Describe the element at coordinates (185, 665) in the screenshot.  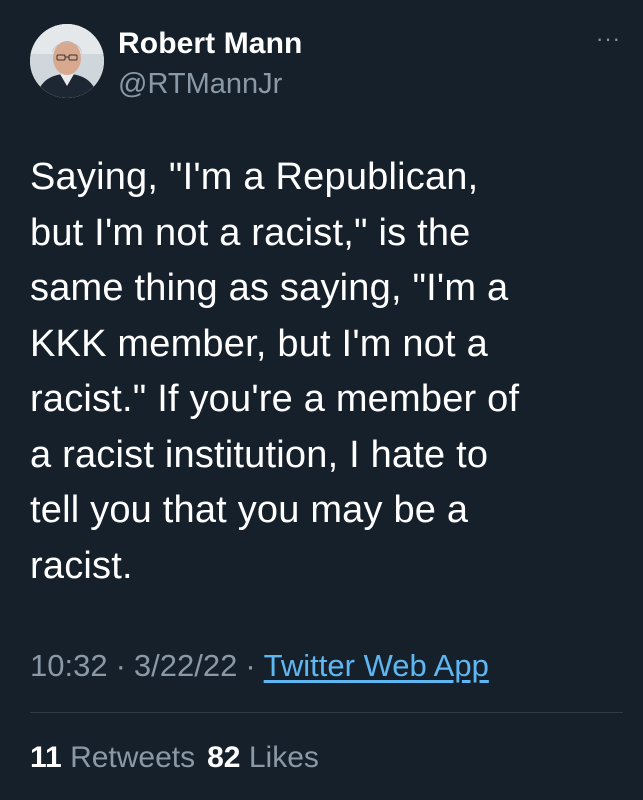
I see `tweet-date: 3/22/22` at that location.